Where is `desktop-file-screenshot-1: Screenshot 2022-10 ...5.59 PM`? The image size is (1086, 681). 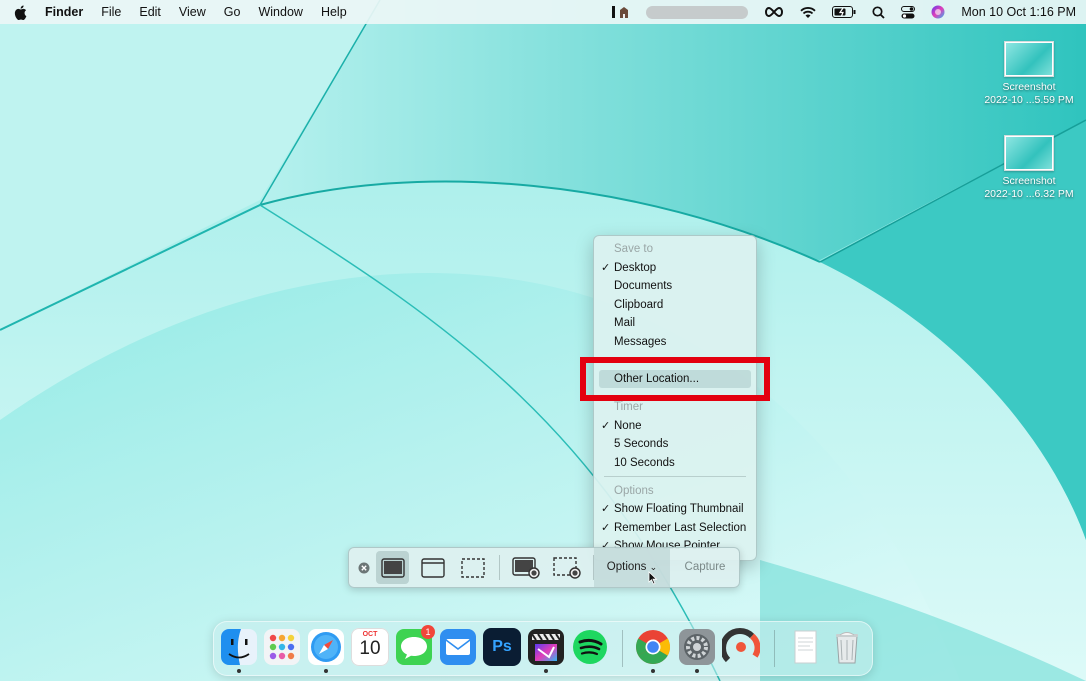 desktop-file-screenshot-1: Screenshot 2022-10 ...5.59 PM is located at coordinates (1029, 74).